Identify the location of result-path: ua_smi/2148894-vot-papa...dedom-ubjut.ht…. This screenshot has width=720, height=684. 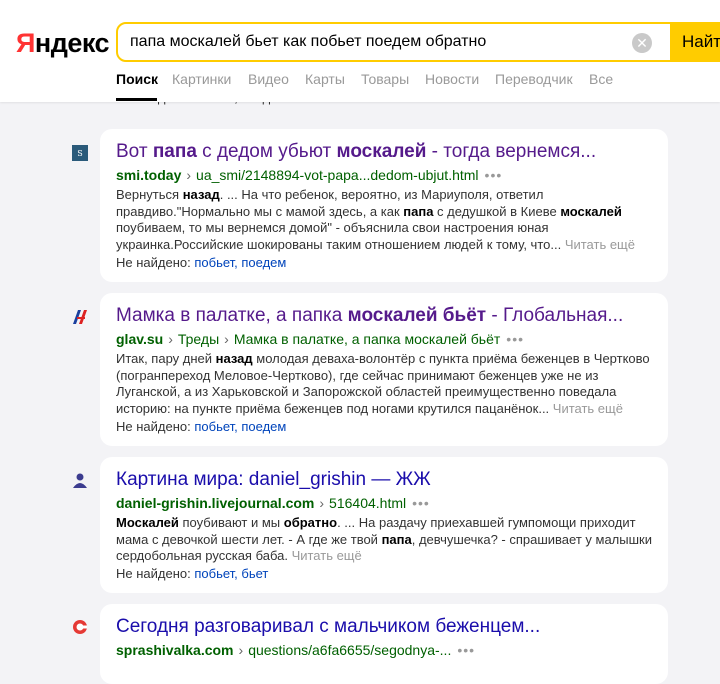
(337, 175).